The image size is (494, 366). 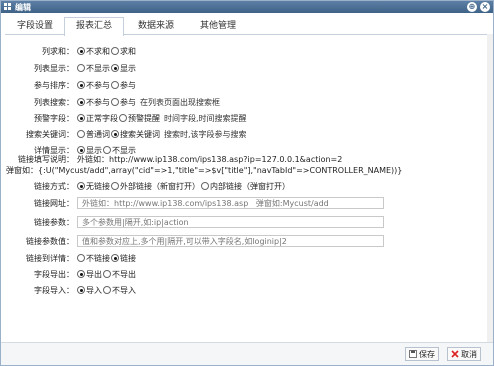 What do you see at coordinates (23, 7) in the screenshot?
I see `dialog-title: 编辑` at bounding box center [23, 7].